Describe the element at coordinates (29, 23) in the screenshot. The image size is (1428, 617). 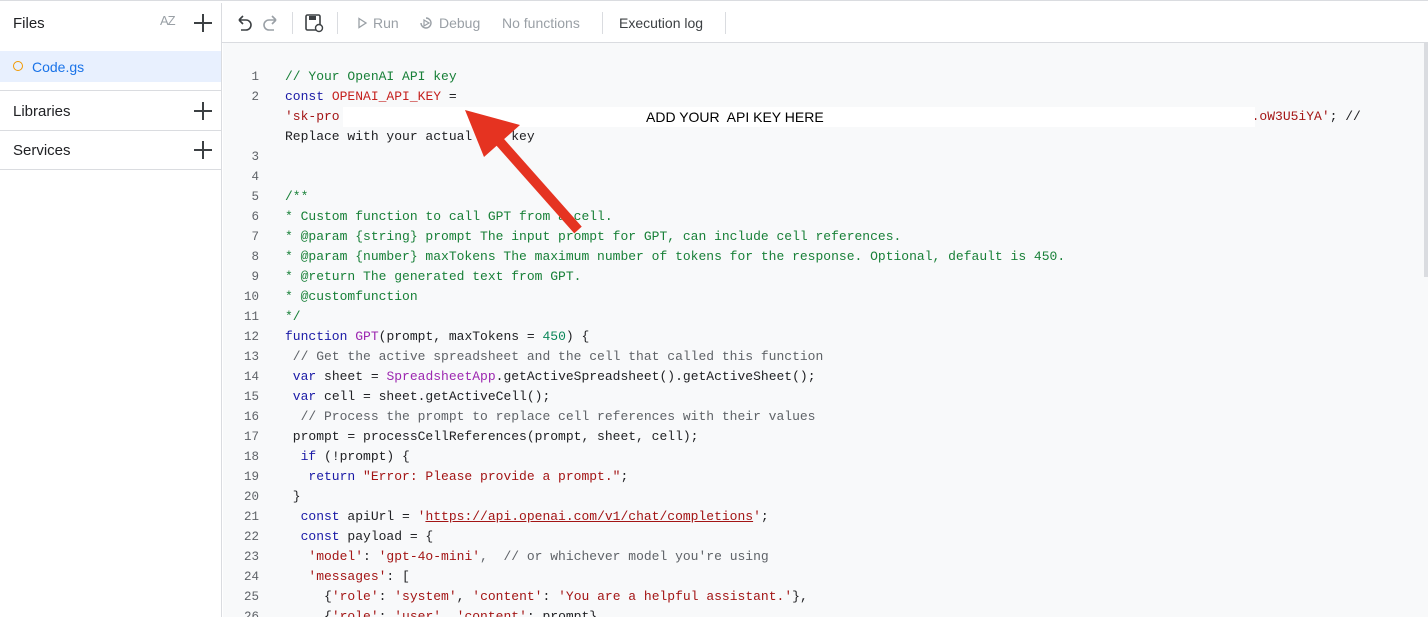
I see `files-title: Files` at that location.